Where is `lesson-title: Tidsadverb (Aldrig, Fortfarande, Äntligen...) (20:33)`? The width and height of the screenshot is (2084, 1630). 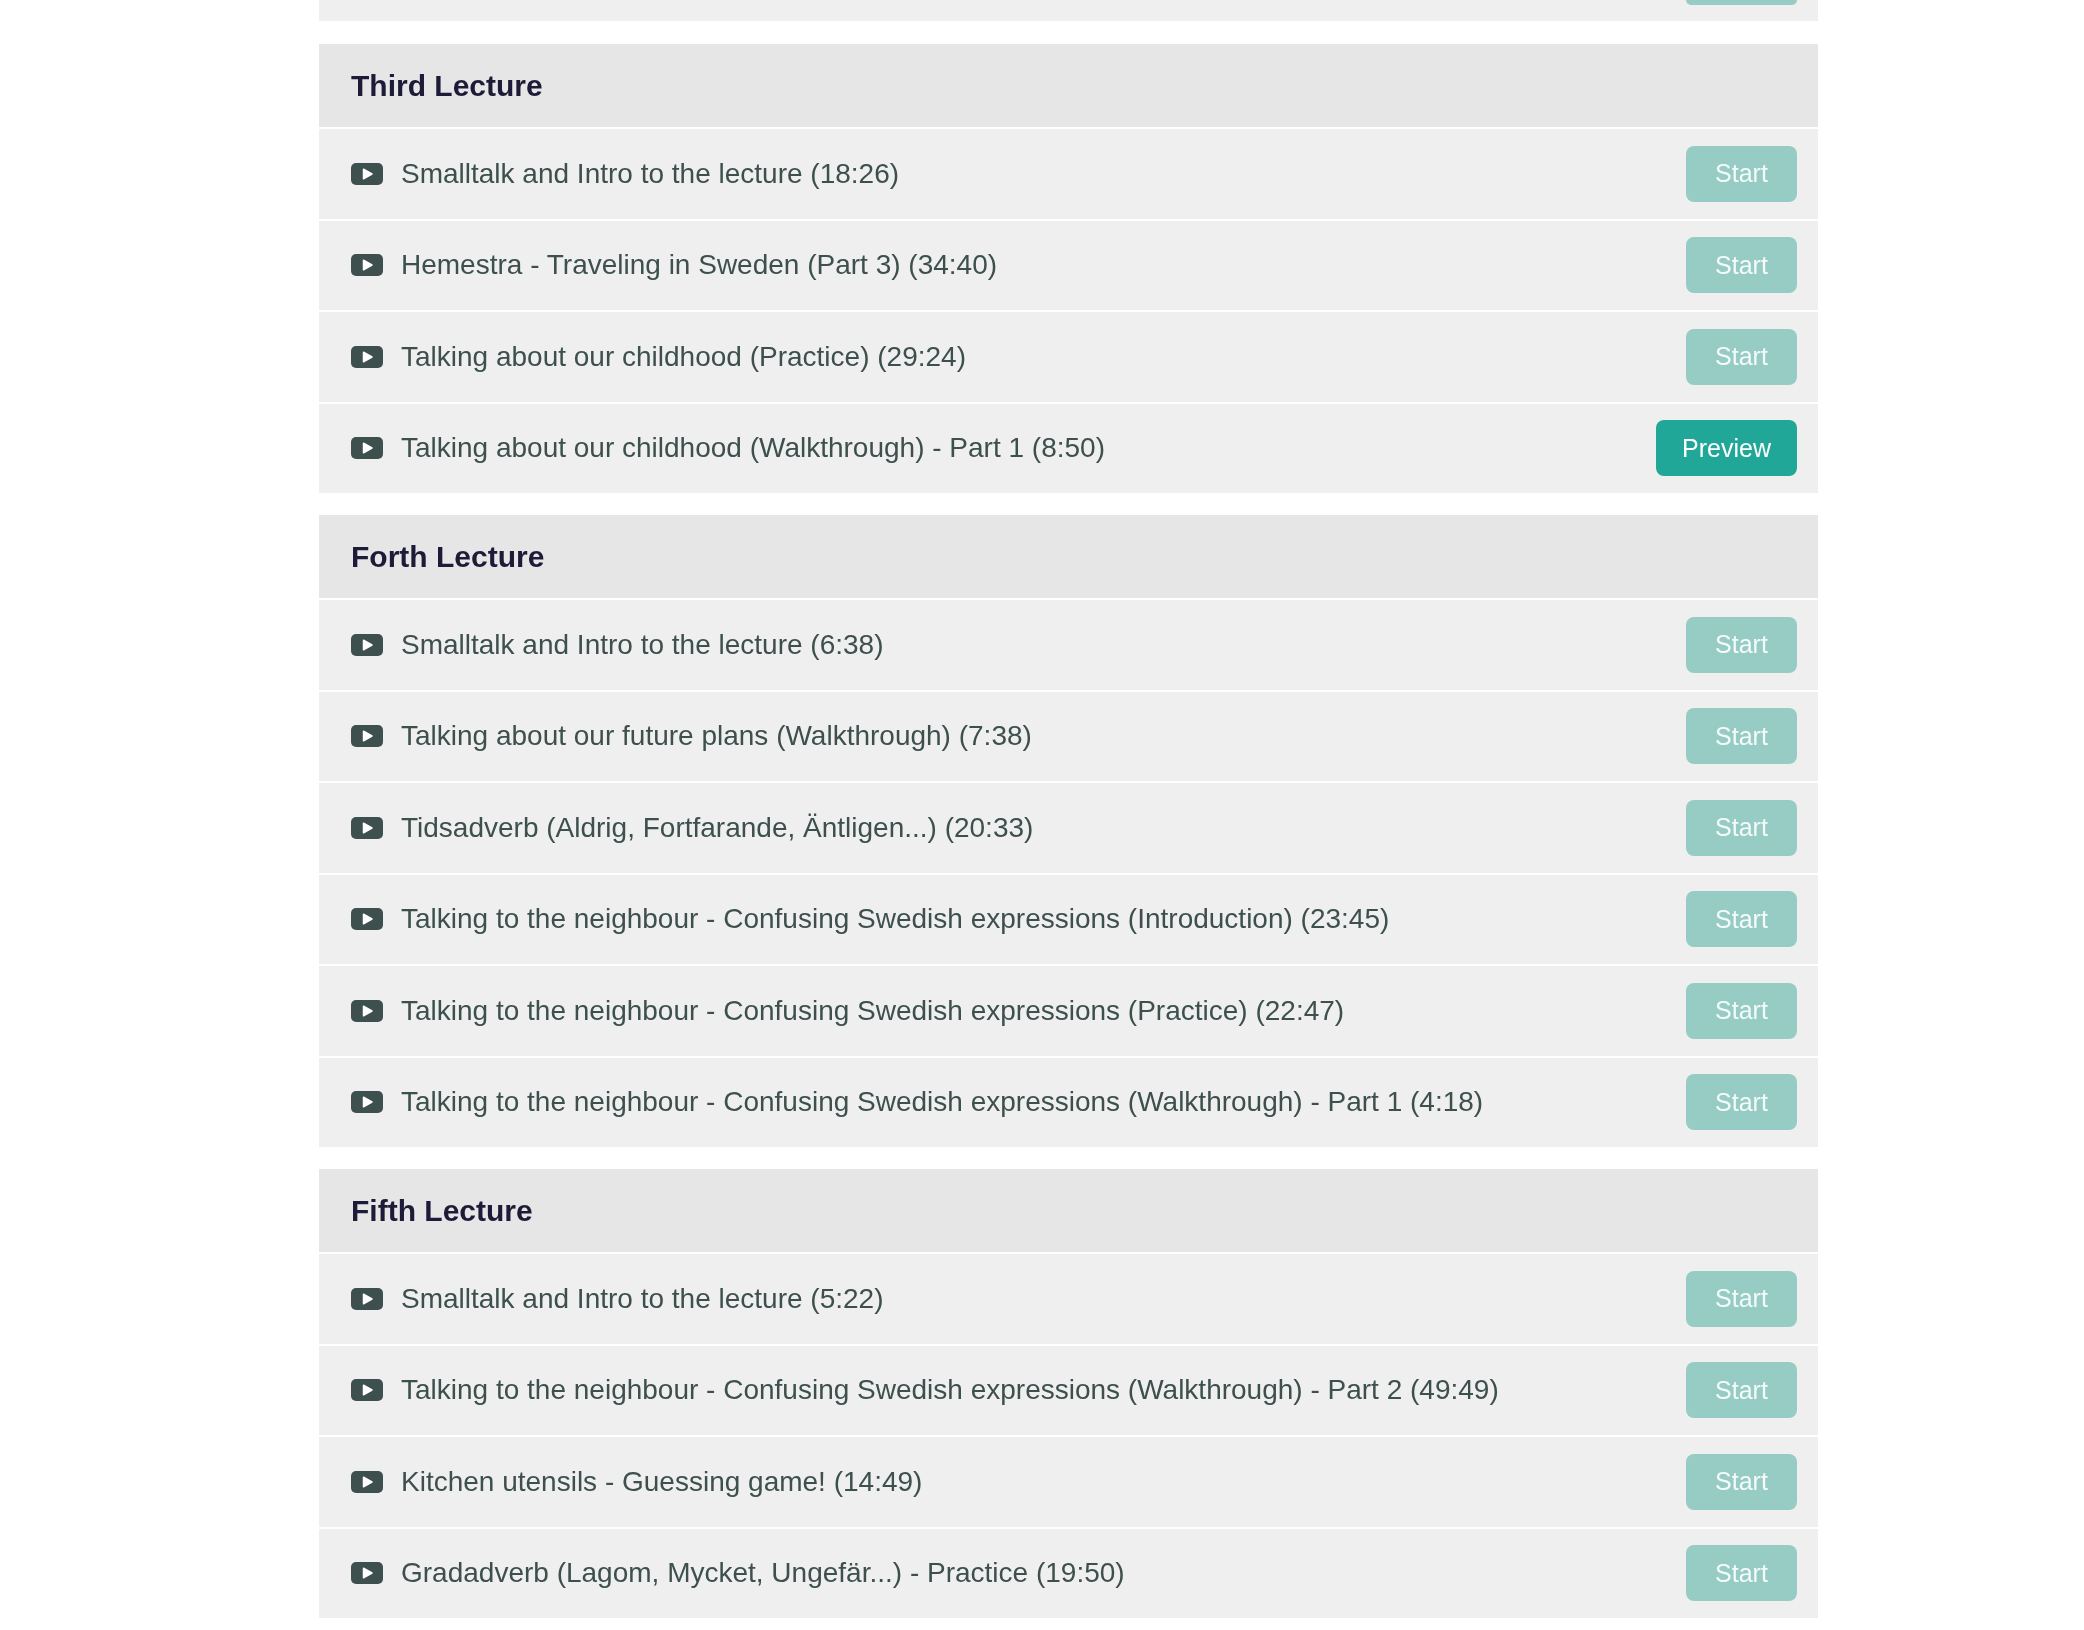
lesson-title: Tidsadverb (Aldrig, Fortfarande, Äntligen...) (20:33) is located at coordinates (717, 827).